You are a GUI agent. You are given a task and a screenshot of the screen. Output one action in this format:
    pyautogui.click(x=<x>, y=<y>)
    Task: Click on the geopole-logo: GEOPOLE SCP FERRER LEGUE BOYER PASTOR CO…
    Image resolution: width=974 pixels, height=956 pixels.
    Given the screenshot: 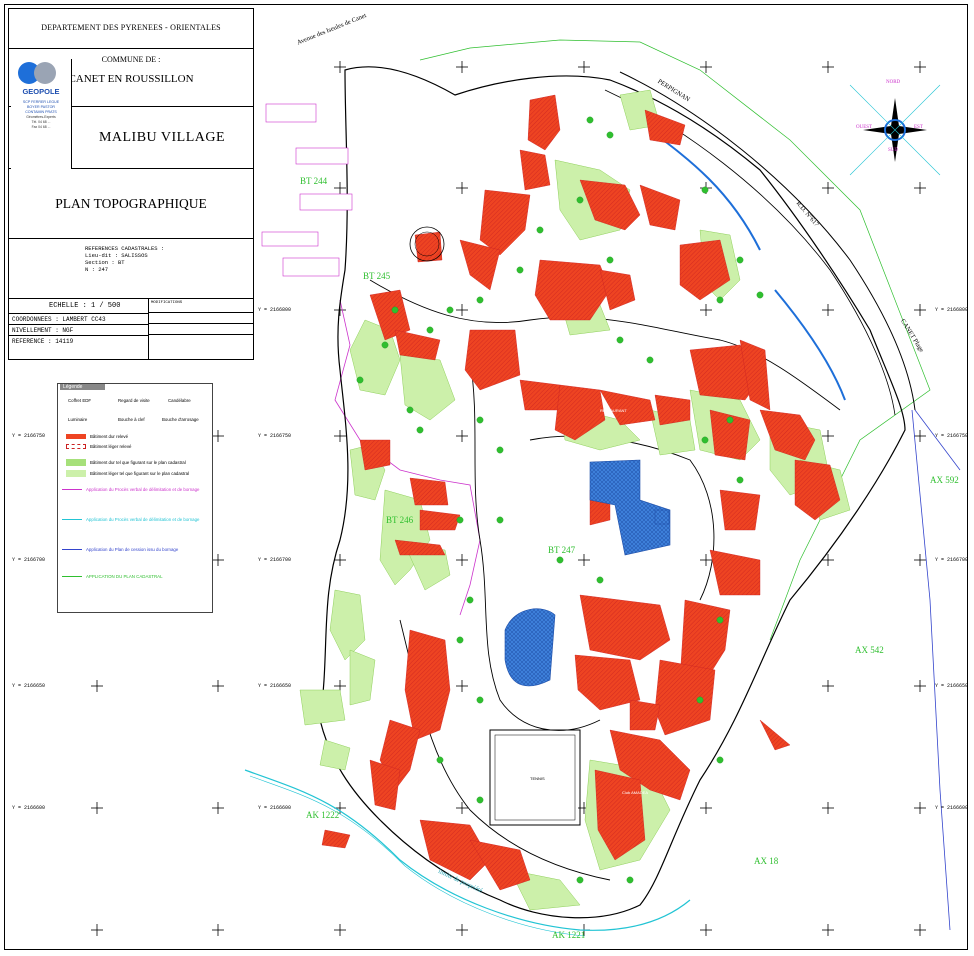 What is the action you would take?
    pyautogui.click(x=41, y=114)
    